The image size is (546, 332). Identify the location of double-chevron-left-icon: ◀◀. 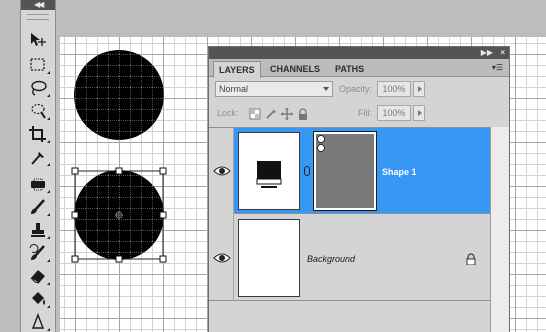
(39, 5).